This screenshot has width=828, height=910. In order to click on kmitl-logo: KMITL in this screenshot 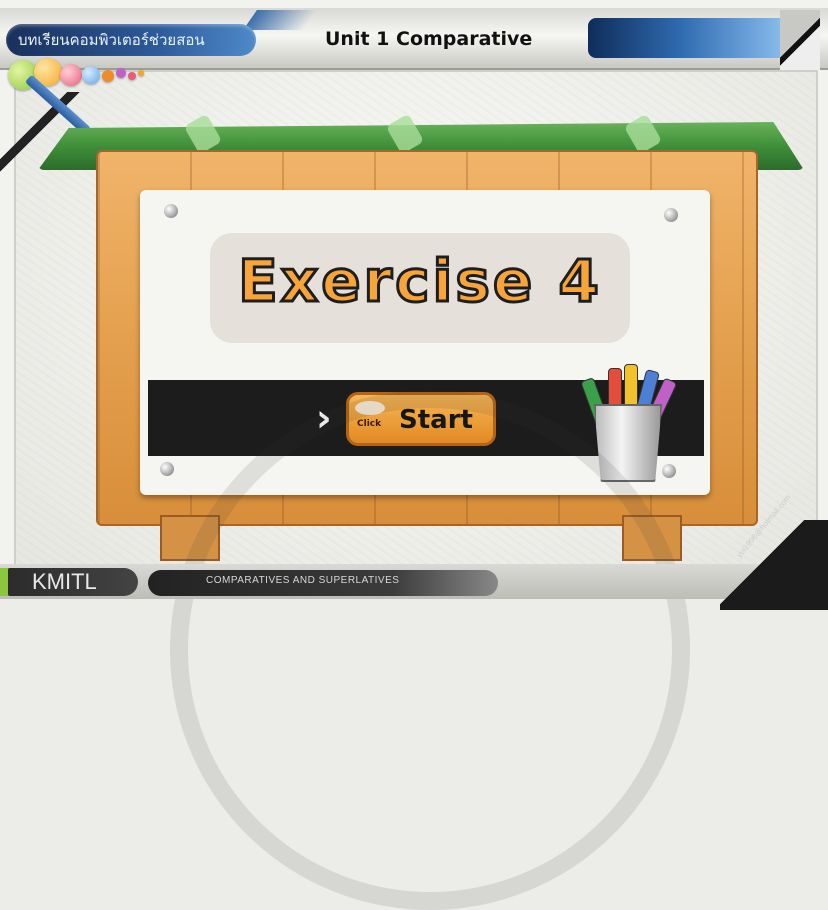, I will do `click(73, 582)`.